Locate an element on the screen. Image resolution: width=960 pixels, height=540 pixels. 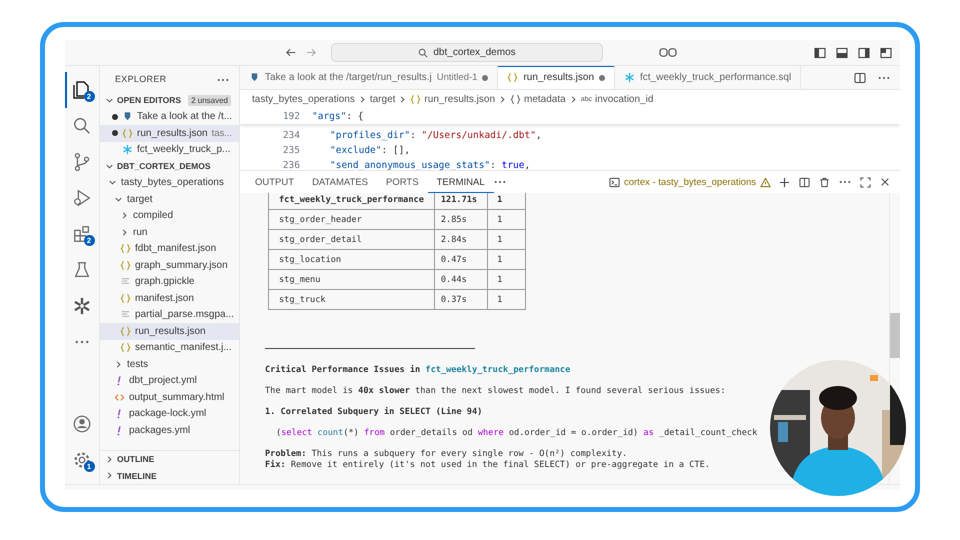
file-name: package-lock.yml is located at coordinates (167, 414).